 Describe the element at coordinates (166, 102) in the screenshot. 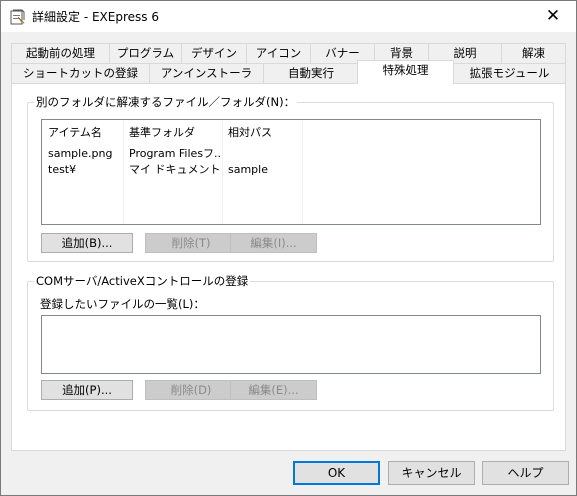

I see `folder-group-title: 別のフォルダに解凍するファイル／フォルダ(N)：` at that location.